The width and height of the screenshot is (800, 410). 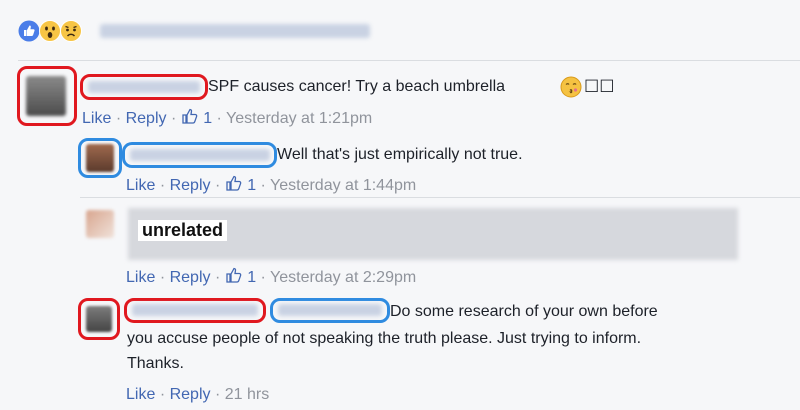 I want to click on timestamp: 21 hrs, so click(x=247, y=394).